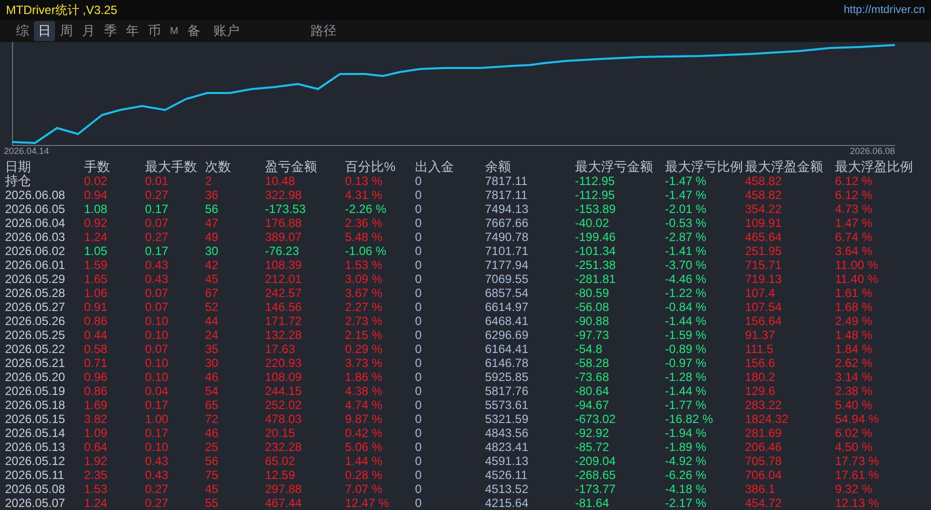 This screenshot has width=931, height=510. I want to click on table-cell-text: 2, so click(209, 181).